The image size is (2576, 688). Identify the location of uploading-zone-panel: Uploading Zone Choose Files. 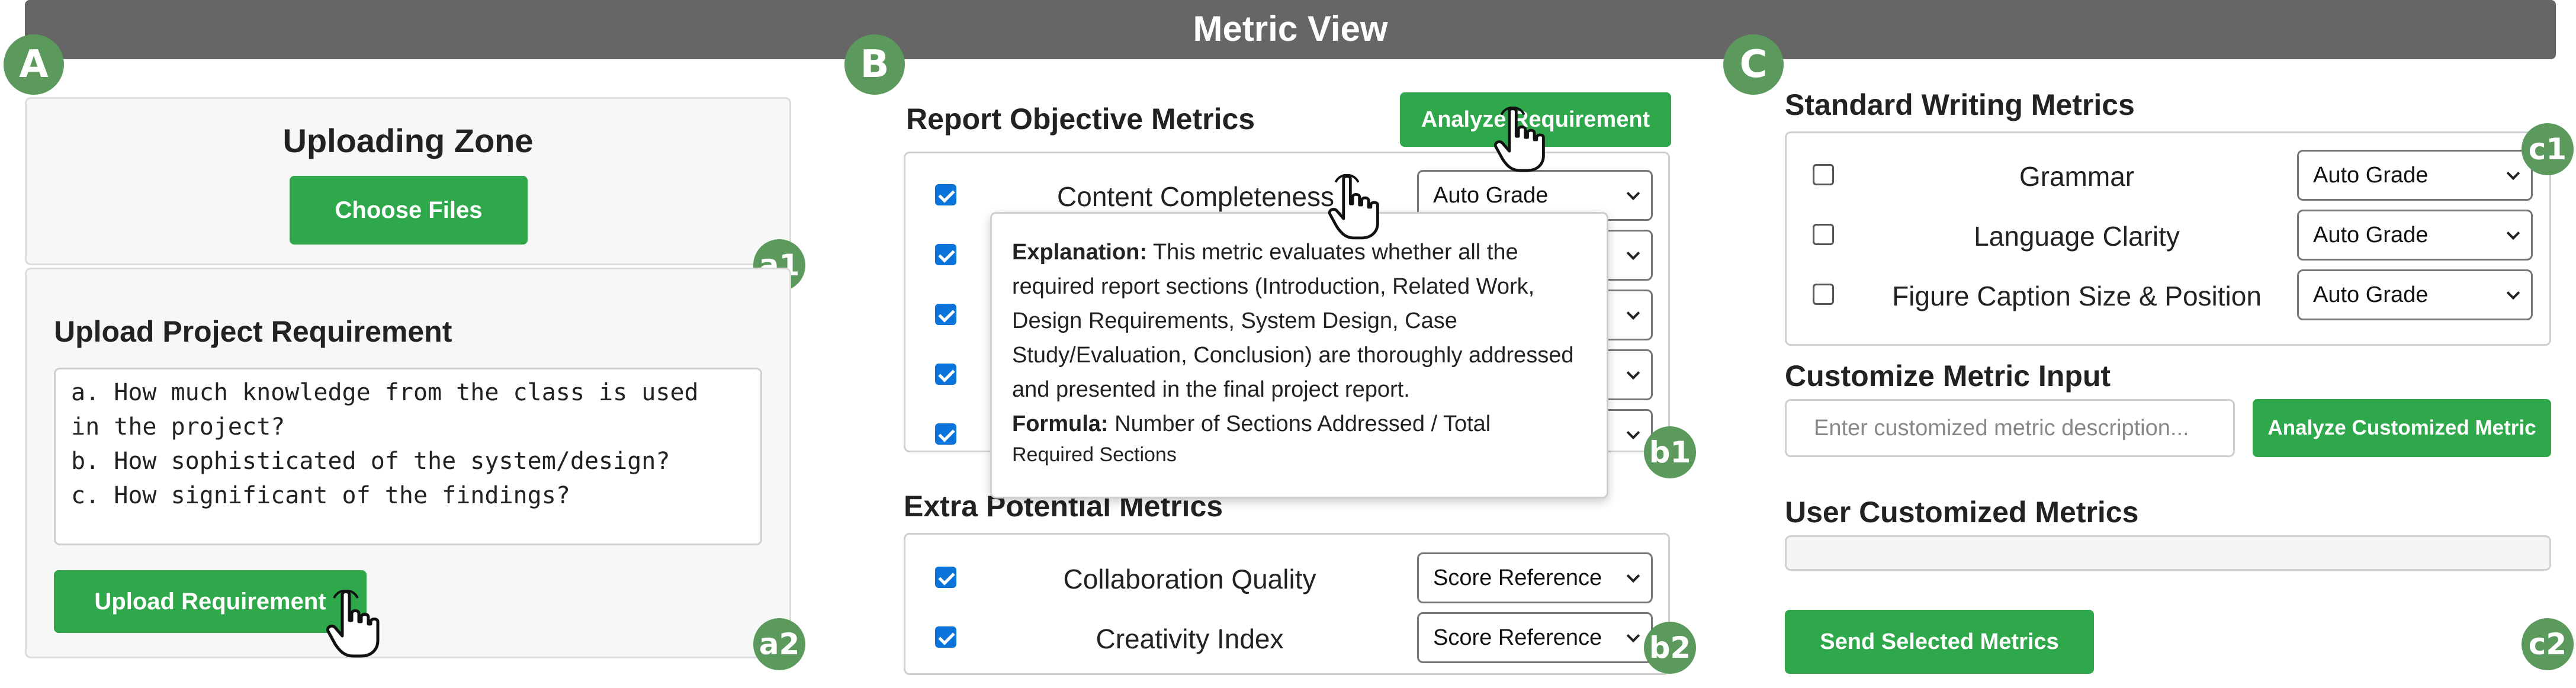
(408, 181).